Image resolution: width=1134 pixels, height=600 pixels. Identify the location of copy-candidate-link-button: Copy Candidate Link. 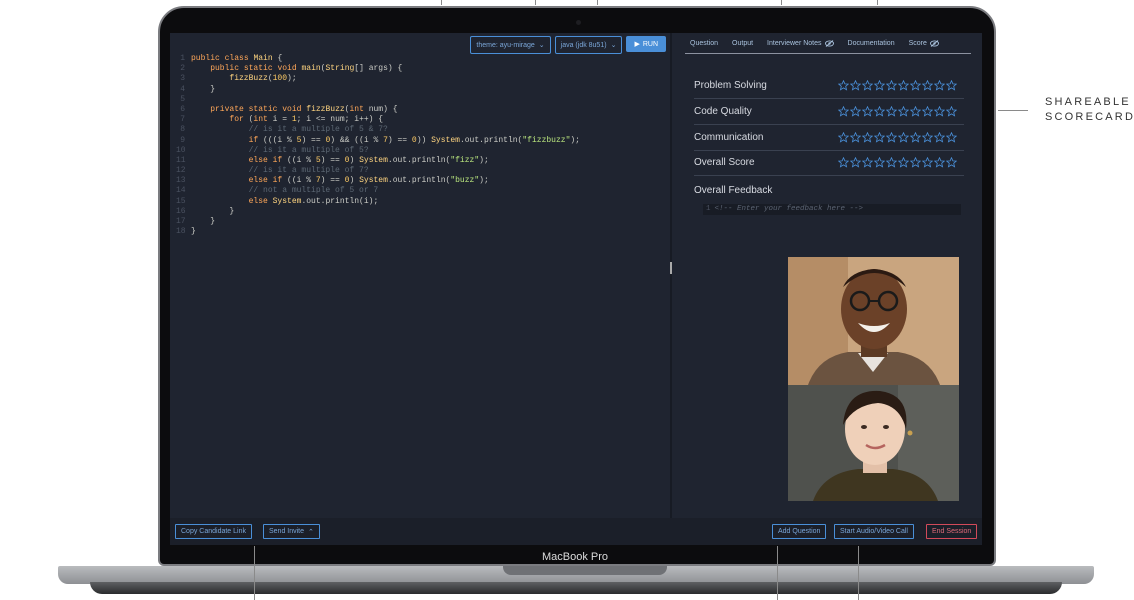
(213, 531).